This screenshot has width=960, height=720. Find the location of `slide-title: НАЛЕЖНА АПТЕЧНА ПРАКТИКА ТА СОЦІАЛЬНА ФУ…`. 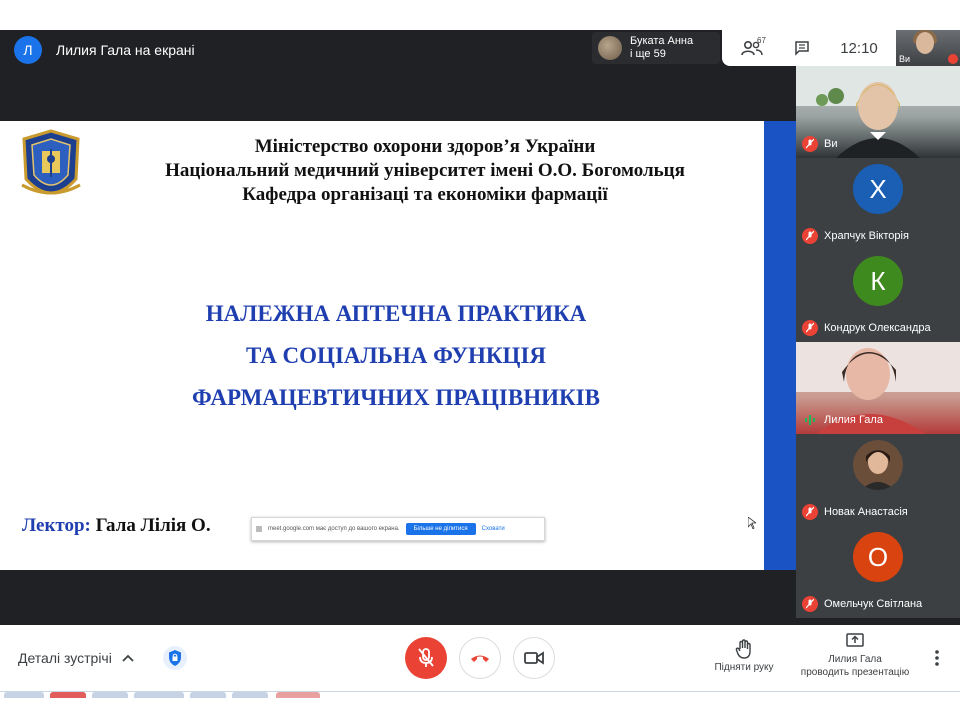

slide-title: НАЛЕЖНА АПТЕЧНА ПРАКТИКА ТА СОЦІАЛЬНА ФУ… is located at coordinates (396, 356).